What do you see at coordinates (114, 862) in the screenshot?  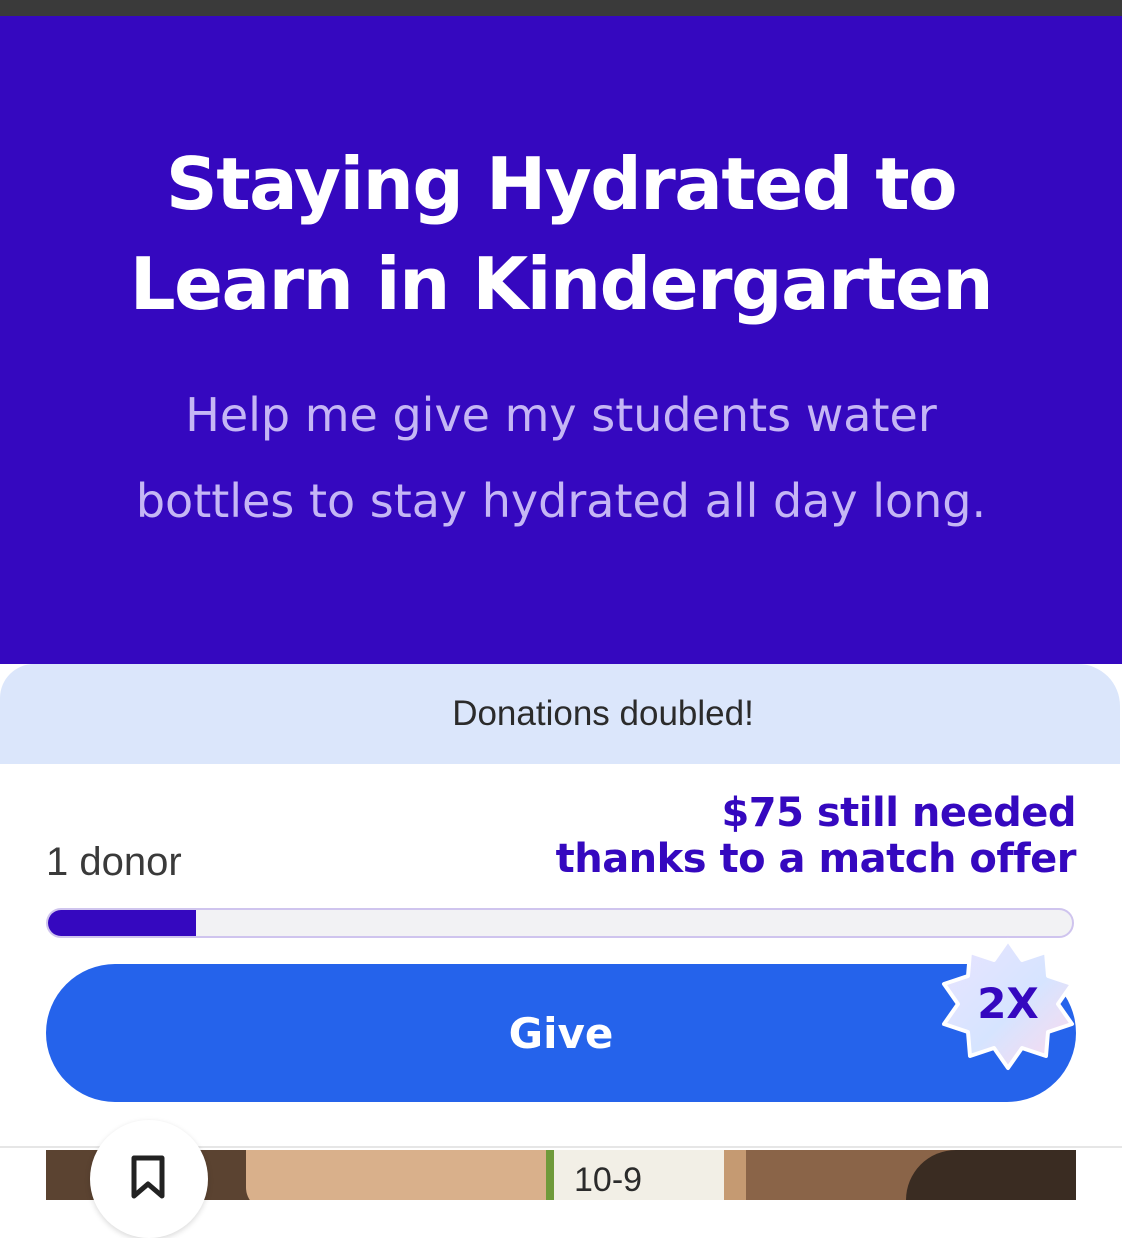 I see `donor-count: 1 donor` at bounding box center [114, 862].